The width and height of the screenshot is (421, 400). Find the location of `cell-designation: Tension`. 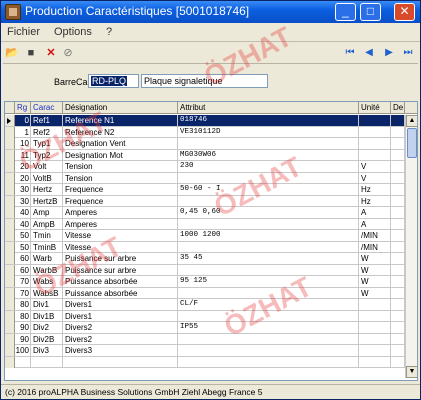

cell-designation: Tension is located at coordinates (120, 166).